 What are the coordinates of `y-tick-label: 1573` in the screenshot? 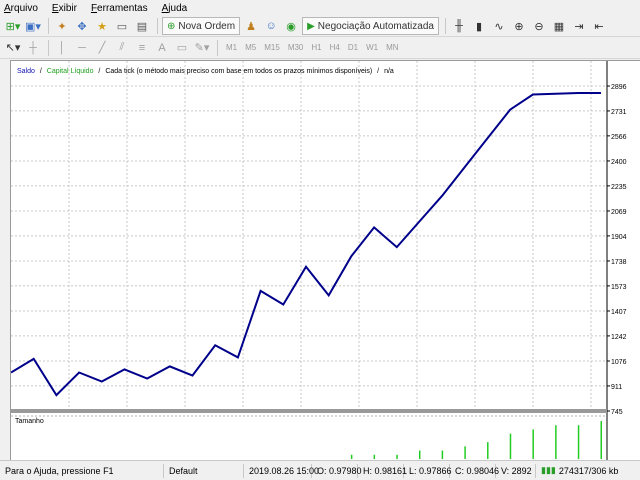 It's located at (619, 287).